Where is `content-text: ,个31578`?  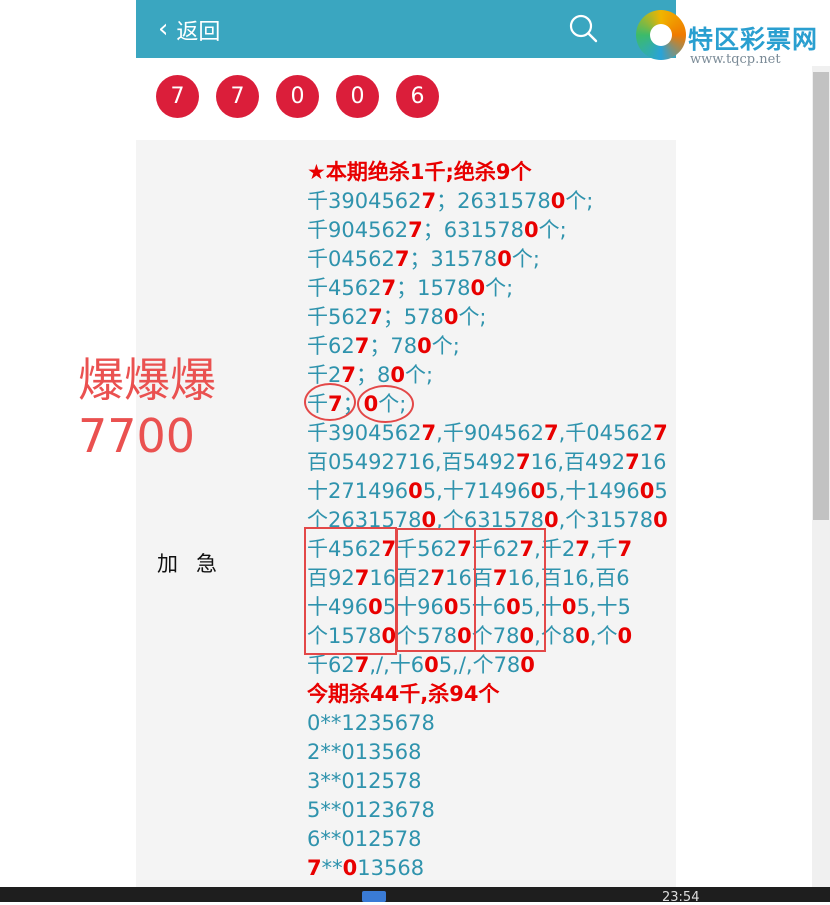 content-text: ,个31578 is located at coordinates (606, 520).